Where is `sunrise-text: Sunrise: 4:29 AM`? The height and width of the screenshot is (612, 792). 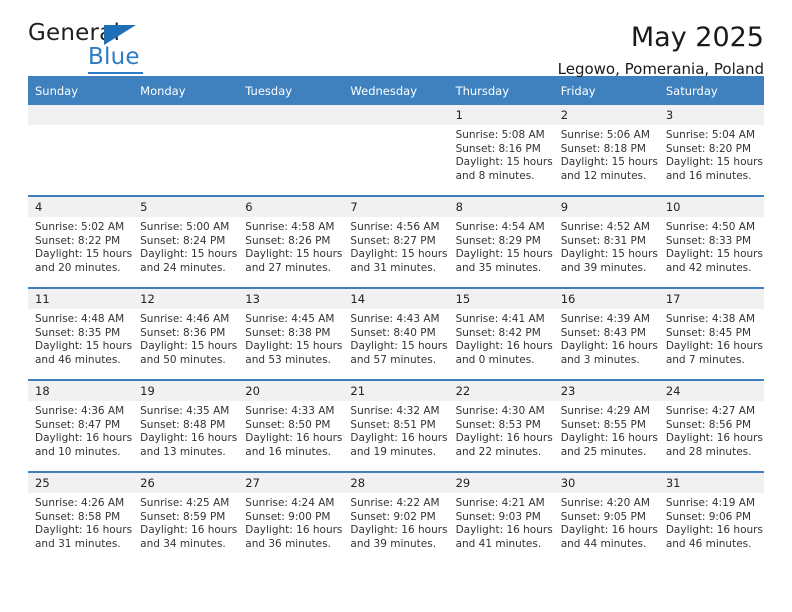 sunrise-text: Sunrise: 4:29 AM is located at coordinates (605, 411).